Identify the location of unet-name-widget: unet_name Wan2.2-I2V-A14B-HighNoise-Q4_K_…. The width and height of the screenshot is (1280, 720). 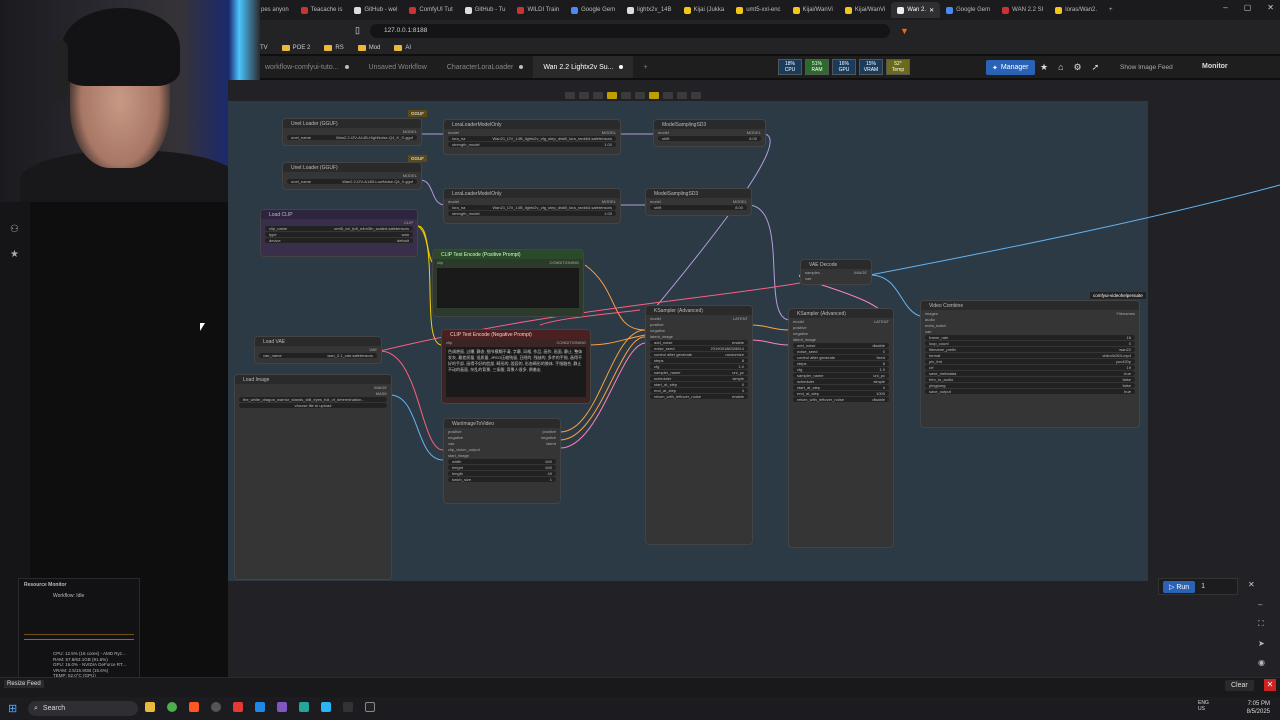
(352, 137).